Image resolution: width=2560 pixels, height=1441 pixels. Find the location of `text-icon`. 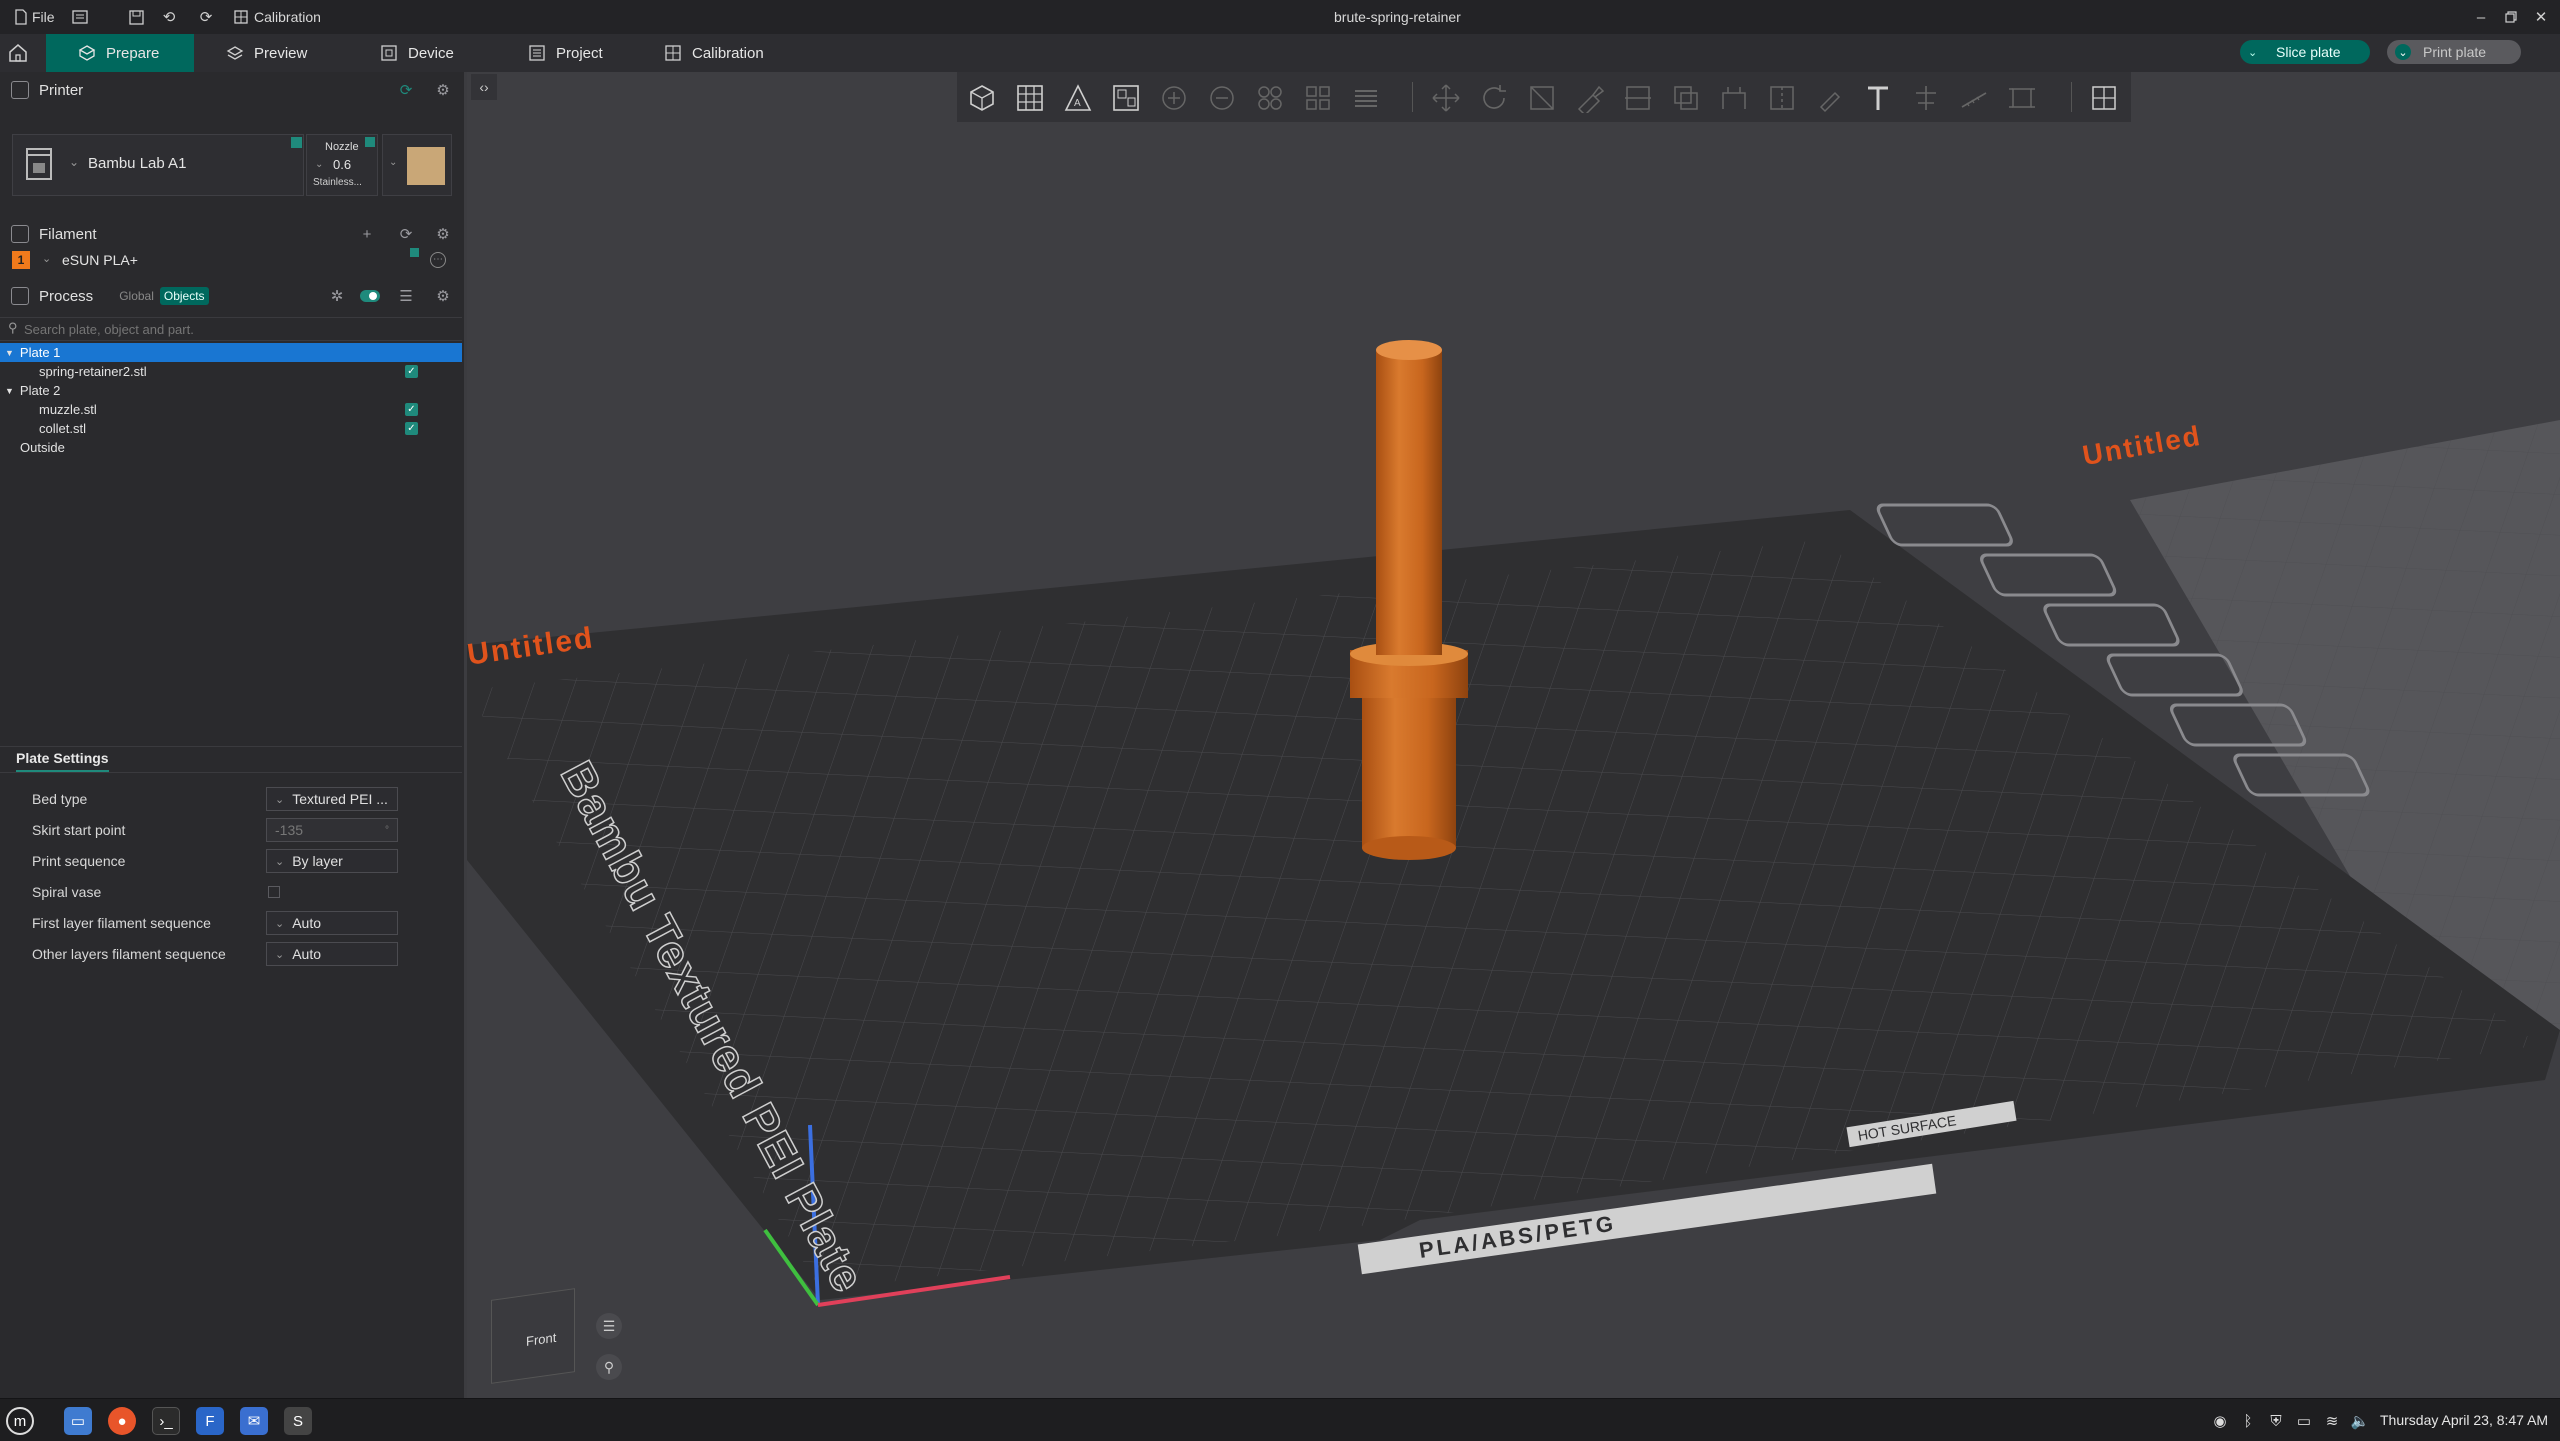

text-icon is located at coordinates (1878, 98).